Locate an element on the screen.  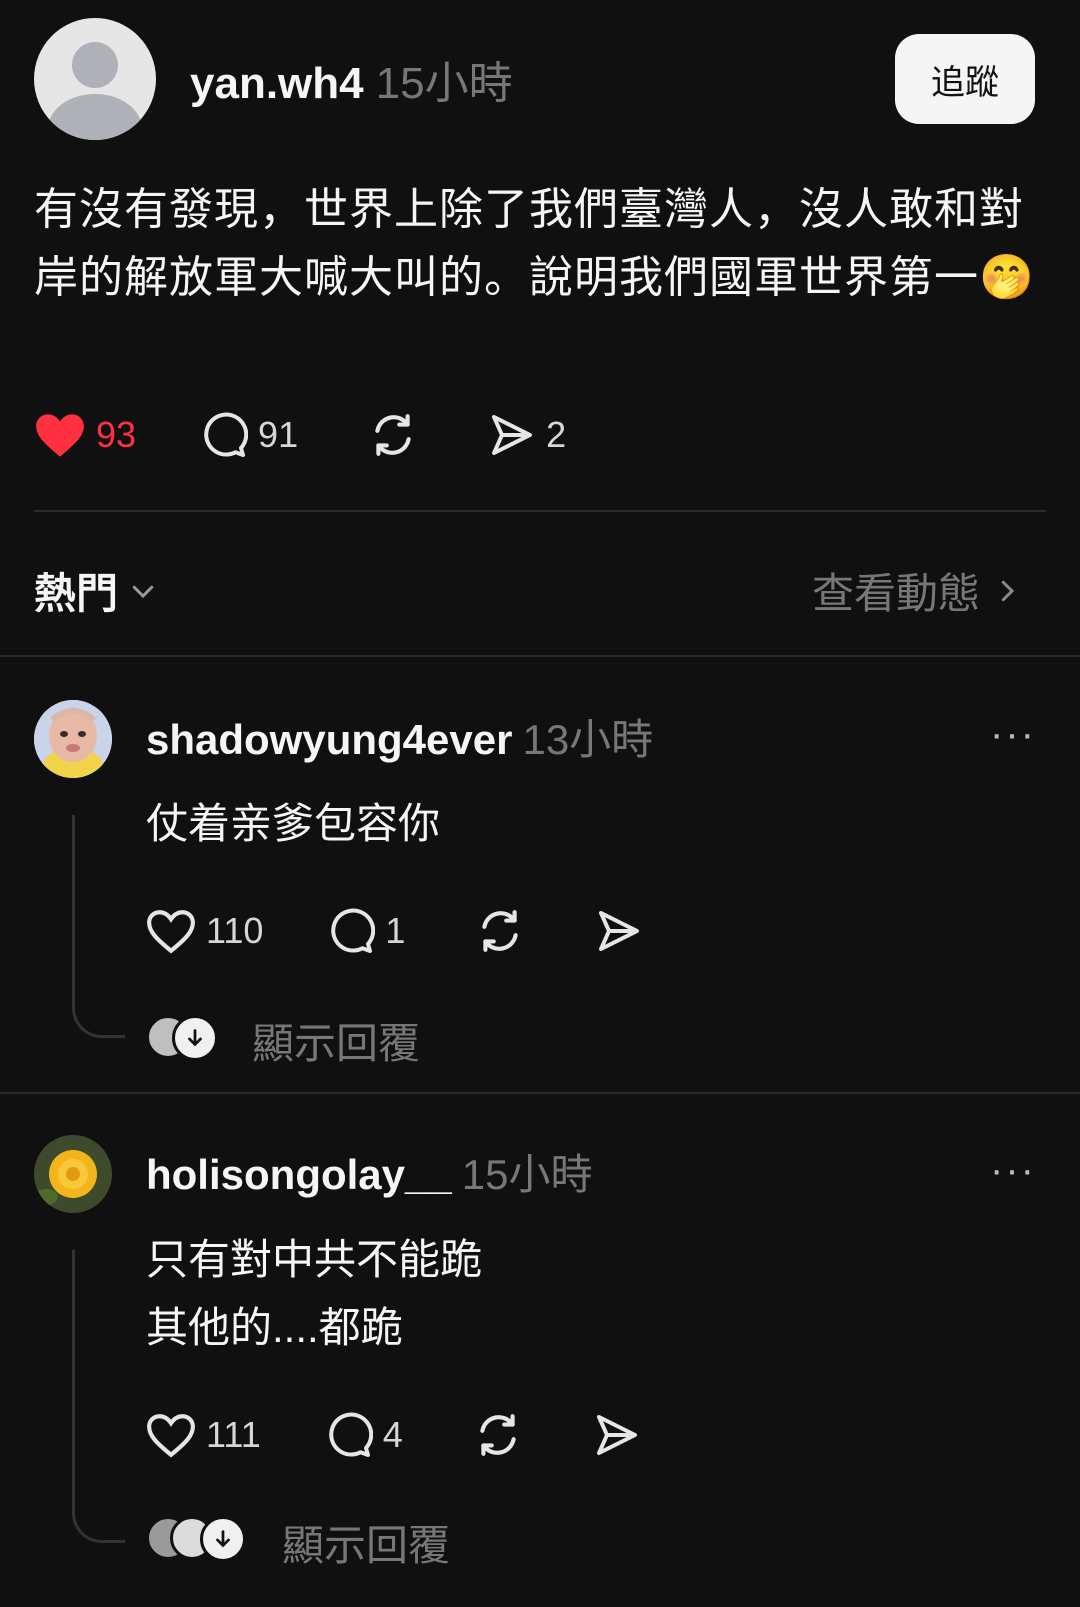
like-count: 111 is located at coordinates (233, 1434).